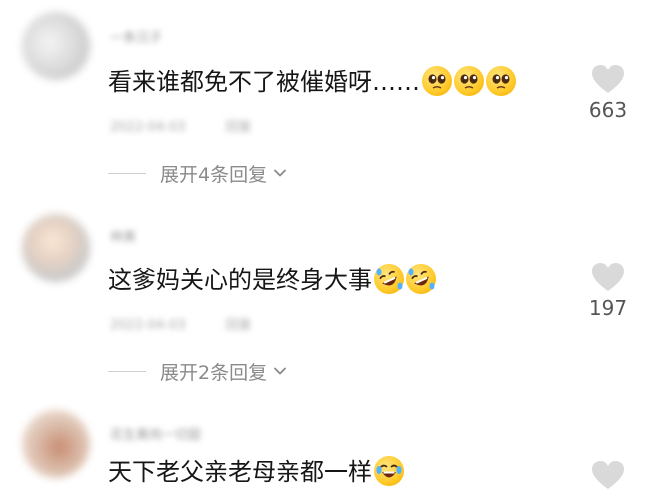 This screenshot has height=501, width=650. I want to click on comment-text: 这爹妈关心的是终身大事, so click(272, 279).